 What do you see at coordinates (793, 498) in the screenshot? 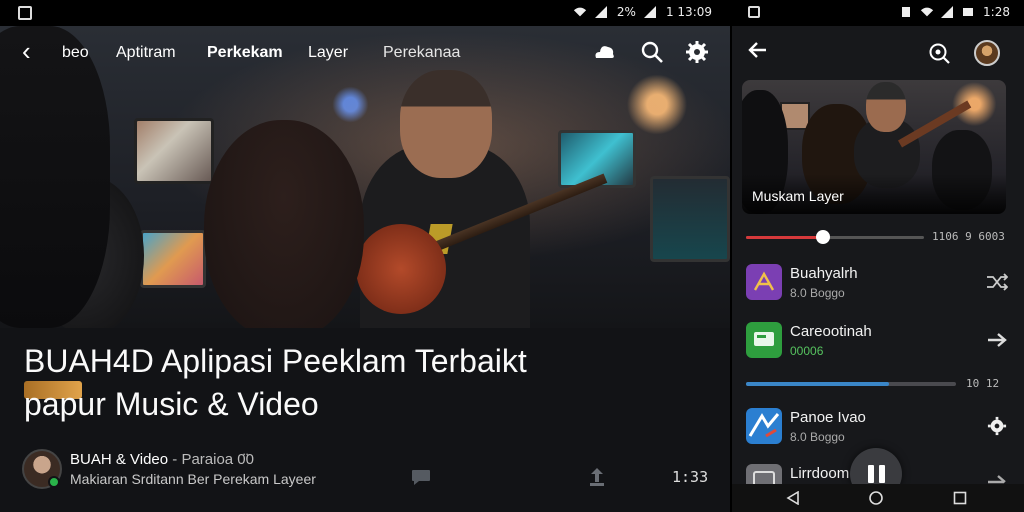
I see `back-nav-icon` at bounding box center [793, 498].